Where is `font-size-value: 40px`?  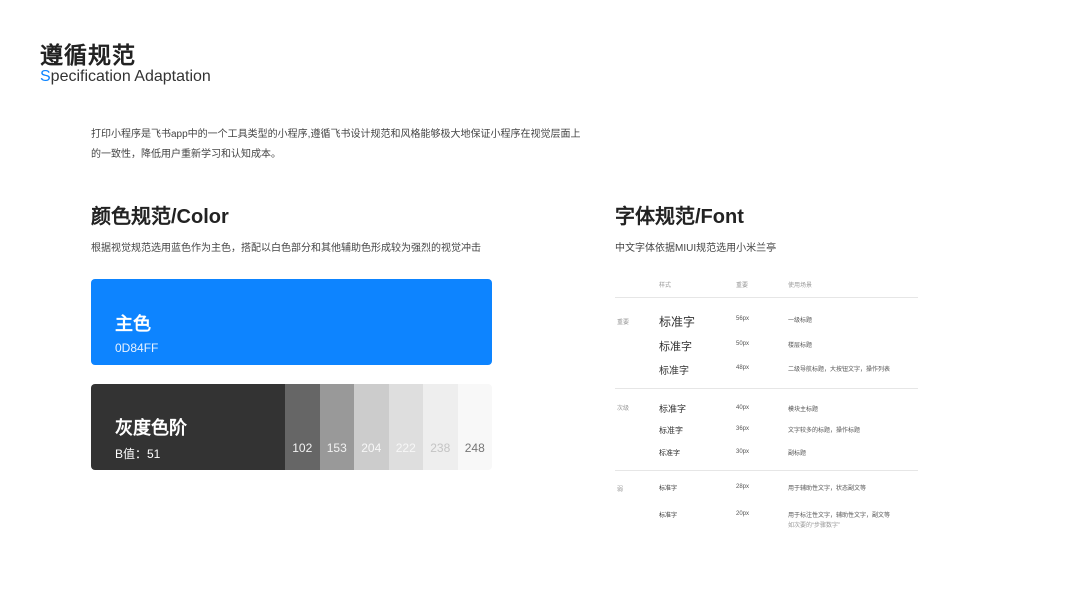 font-size-value: 40px is located at coordinates (743, 408).